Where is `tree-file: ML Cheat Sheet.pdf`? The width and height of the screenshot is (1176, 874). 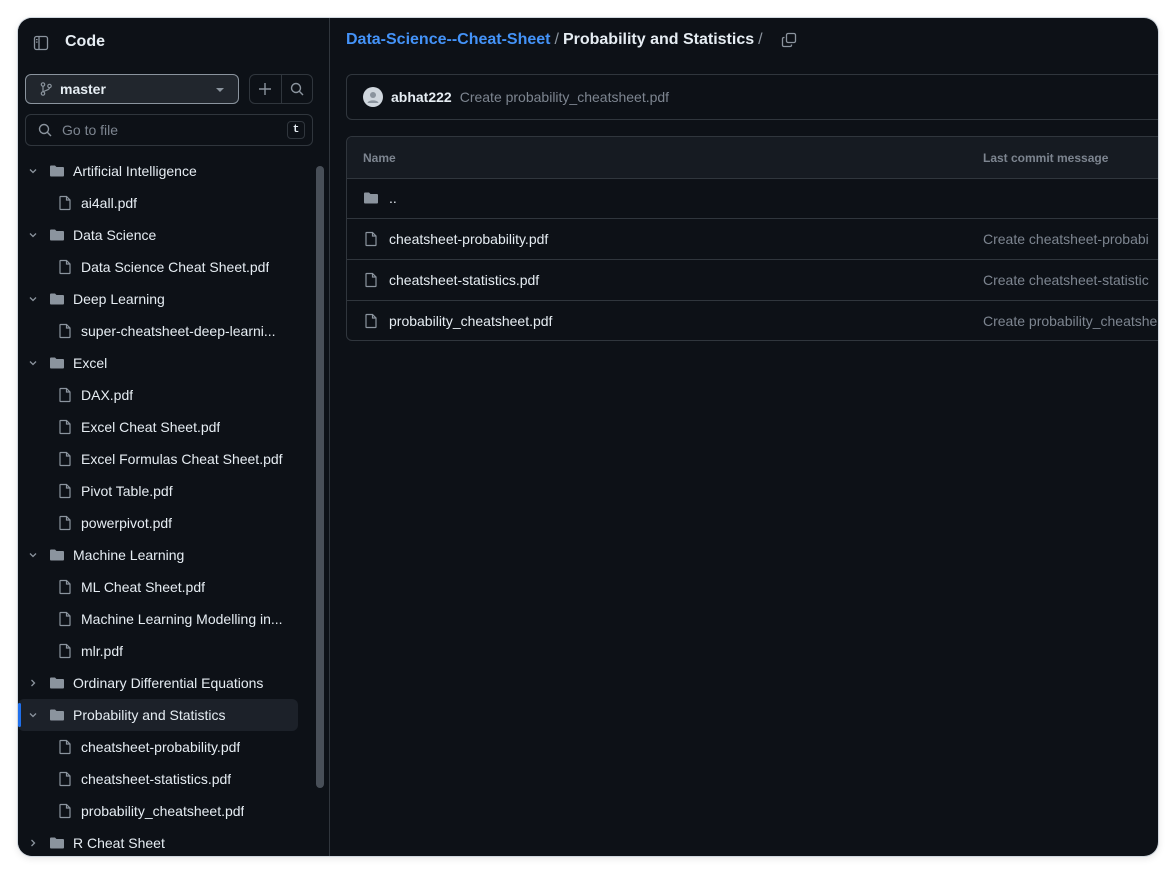
tree-file: ML Cheat Sheet.pdf is located at coordinates (158, 587).